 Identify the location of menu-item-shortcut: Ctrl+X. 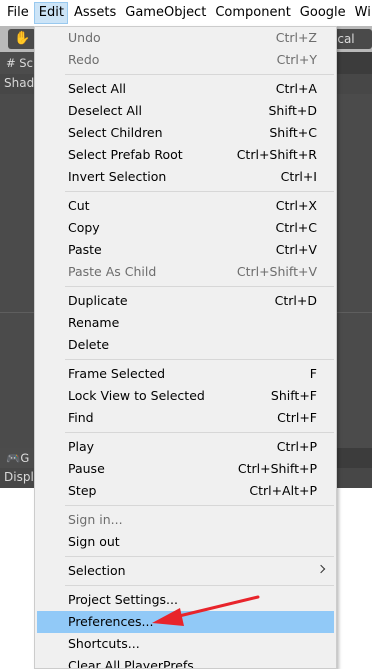
(296, 205).